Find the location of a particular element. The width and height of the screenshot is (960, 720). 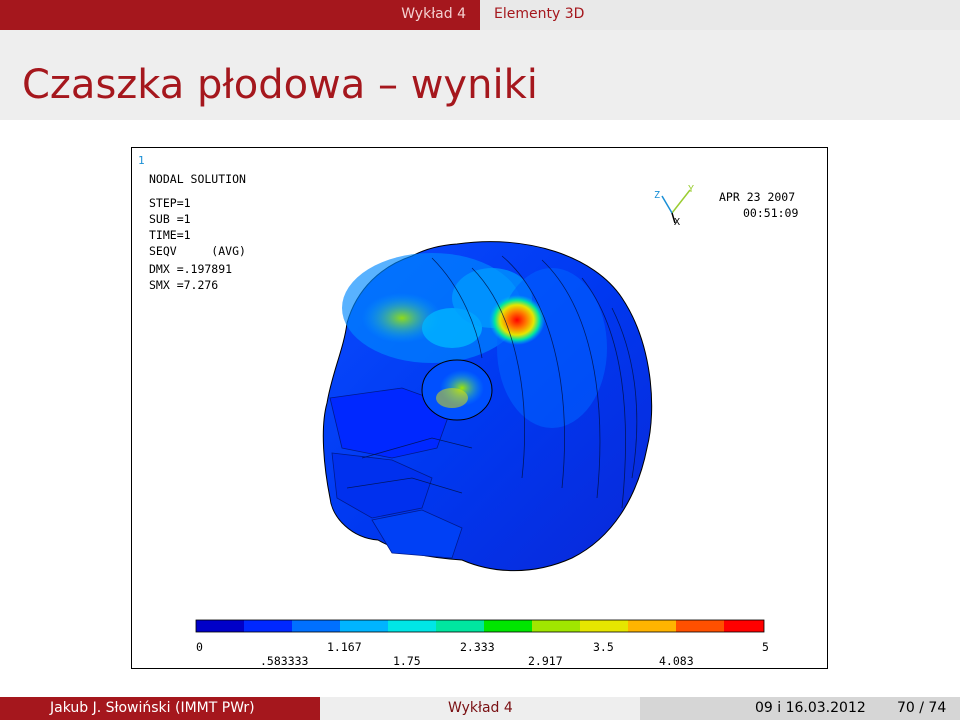

nav-right-panel: Elementy 3D is located at coordinates (720, 15).